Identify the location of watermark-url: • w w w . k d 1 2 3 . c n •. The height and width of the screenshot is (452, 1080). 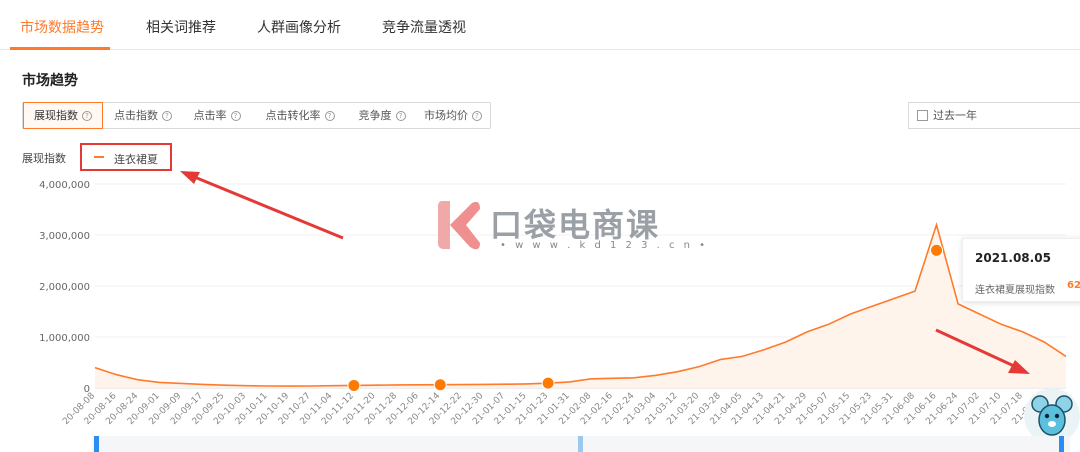
(604, 245).